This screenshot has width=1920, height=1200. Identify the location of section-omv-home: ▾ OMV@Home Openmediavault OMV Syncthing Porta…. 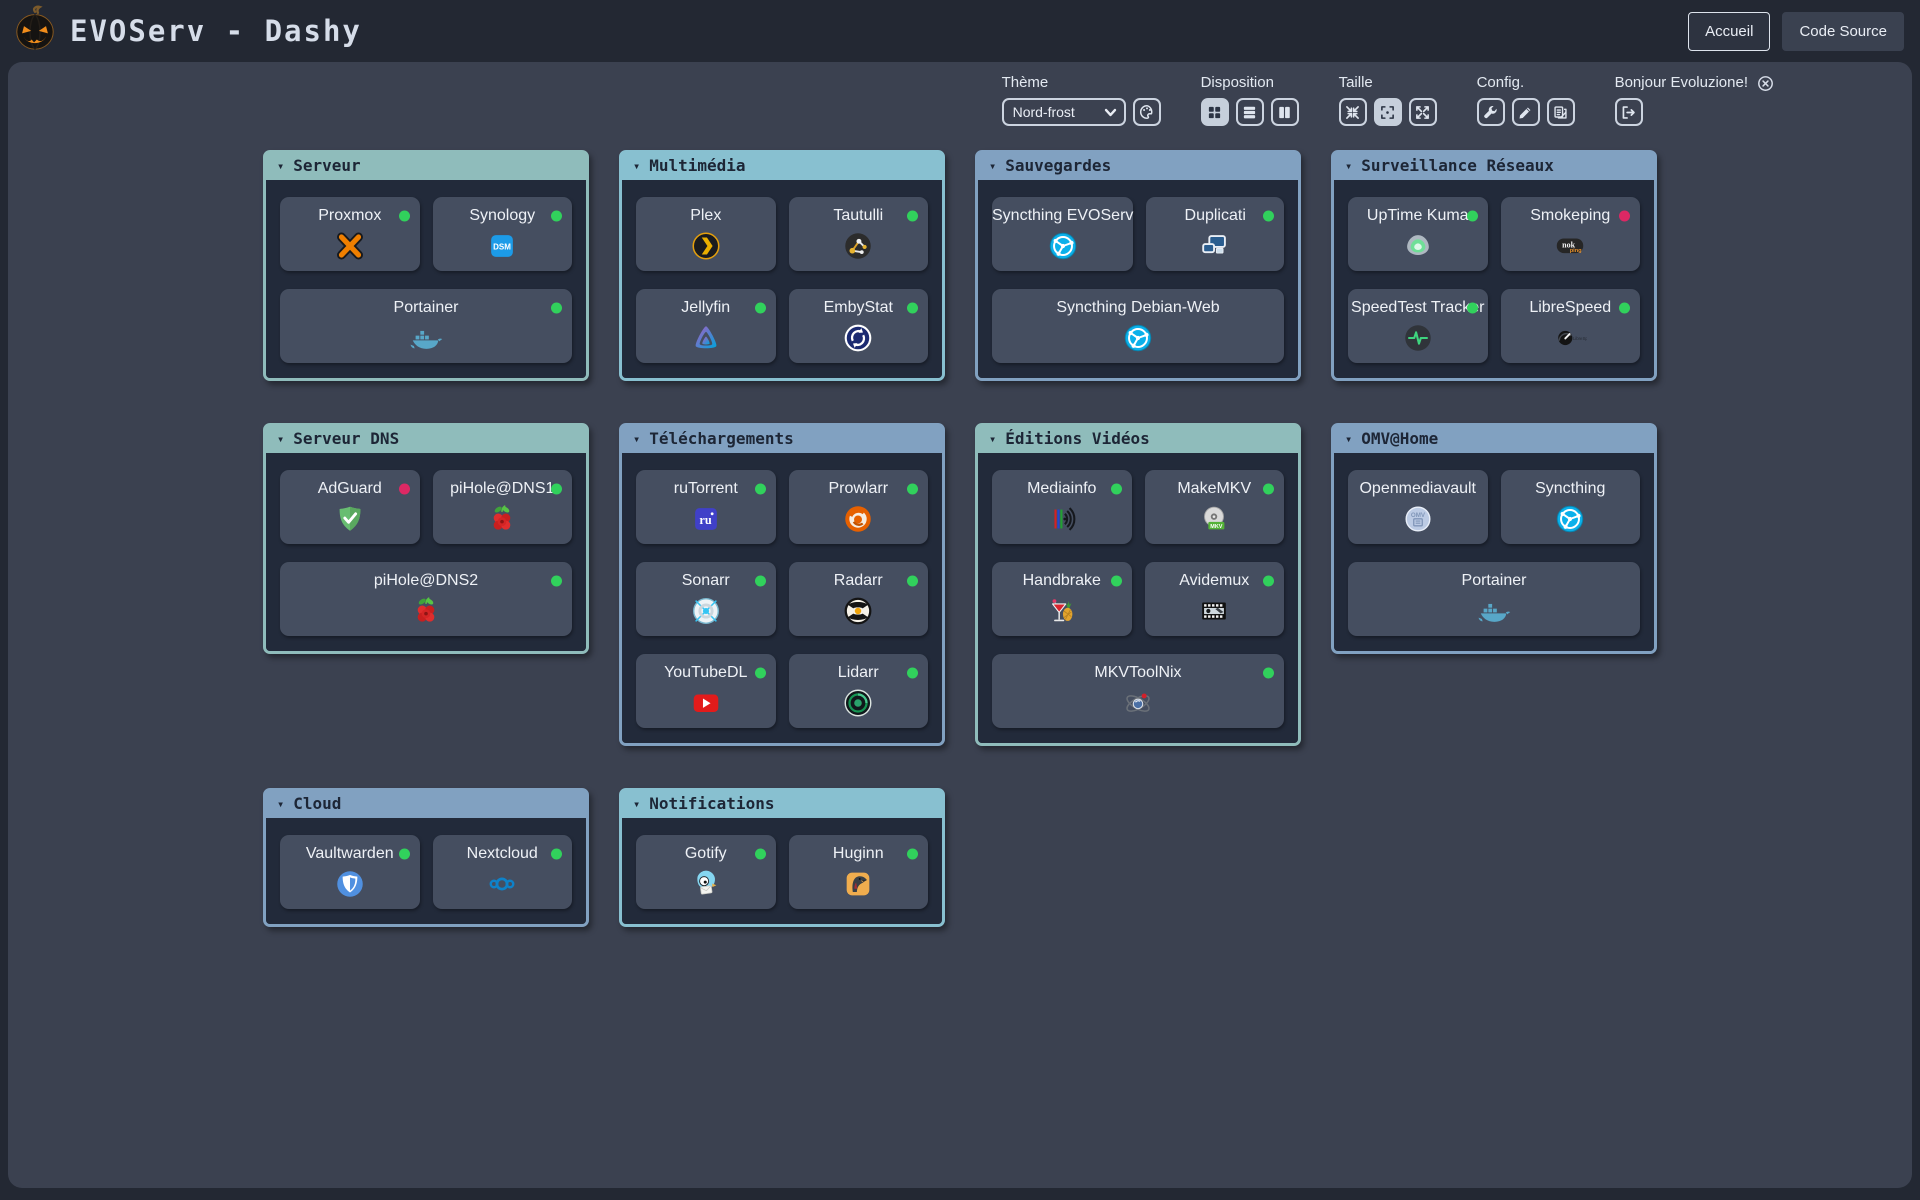
(1494, 538).